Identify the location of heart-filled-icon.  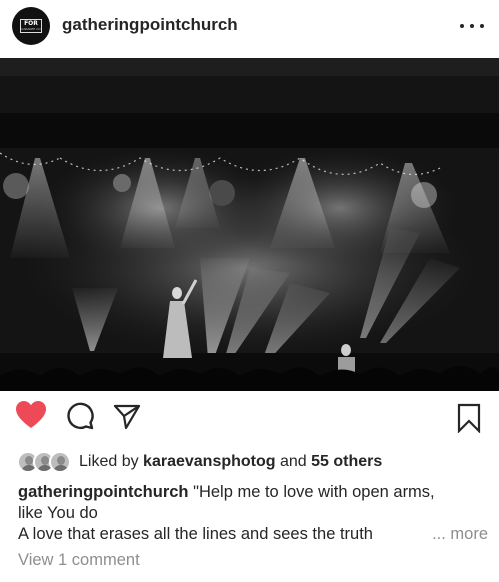
(31, 415).